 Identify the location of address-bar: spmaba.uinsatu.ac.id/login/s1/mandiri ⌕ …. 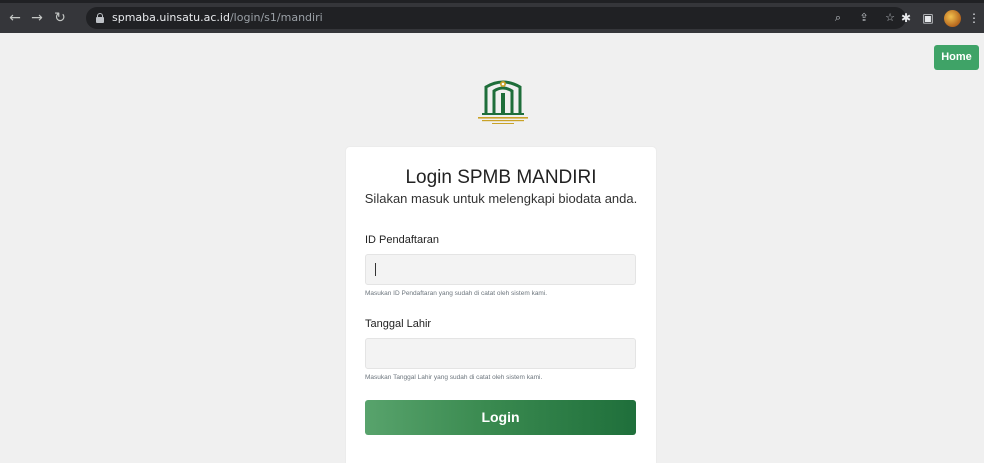
(496, 18).